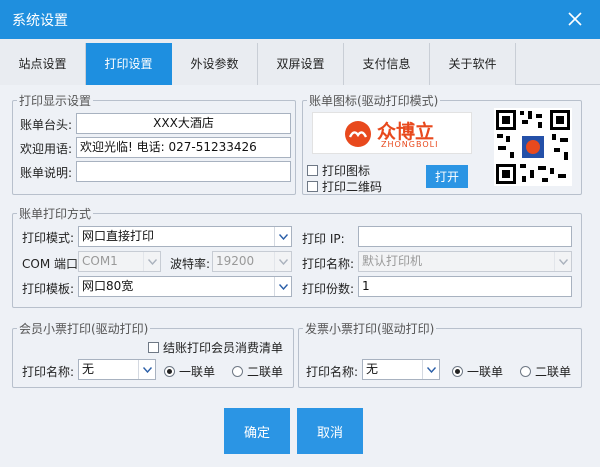 The width and height of the screenshot is (600, 467). Describe the element at coordinates (328, 264) in the screenshot. I see `printer-name-label: 打印名称:` at that location.